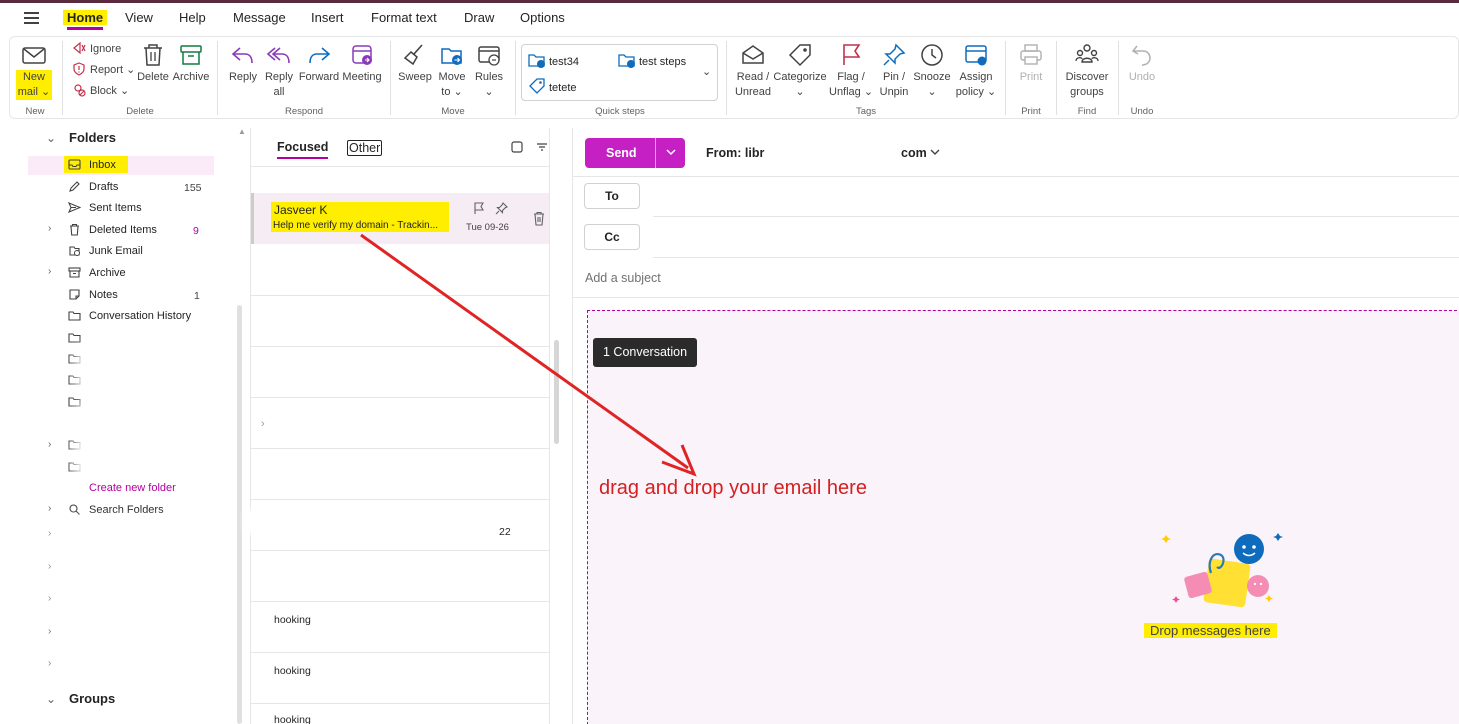 The height and width of the screenshot is (724, 1459). I want to click on discover-groups-label-2: groups, so click(1087, 92).